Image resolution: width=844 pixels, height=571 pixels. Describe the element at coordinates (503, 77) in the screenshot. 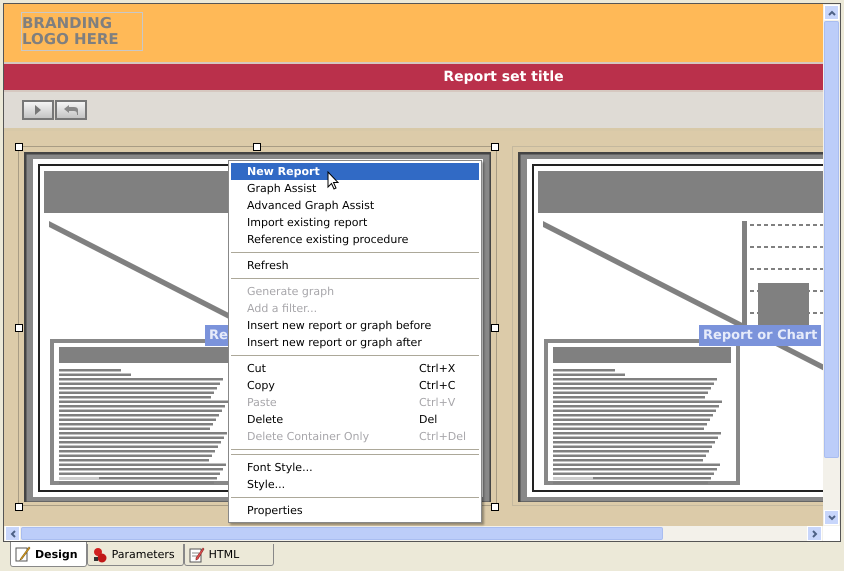

I see `report-set-title: Report set title` at that location.